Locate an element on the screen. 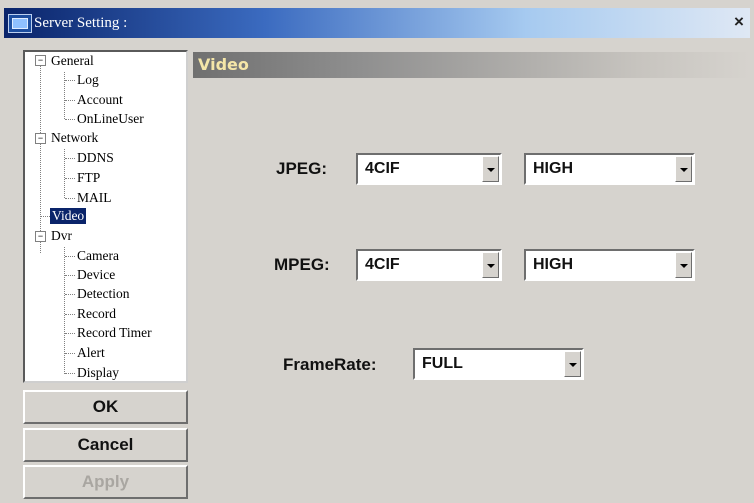 Image resolution: width=754 pixels, height=503 pixels. mpeg-quality-value: HIGH is located at coordinates (553, 264).